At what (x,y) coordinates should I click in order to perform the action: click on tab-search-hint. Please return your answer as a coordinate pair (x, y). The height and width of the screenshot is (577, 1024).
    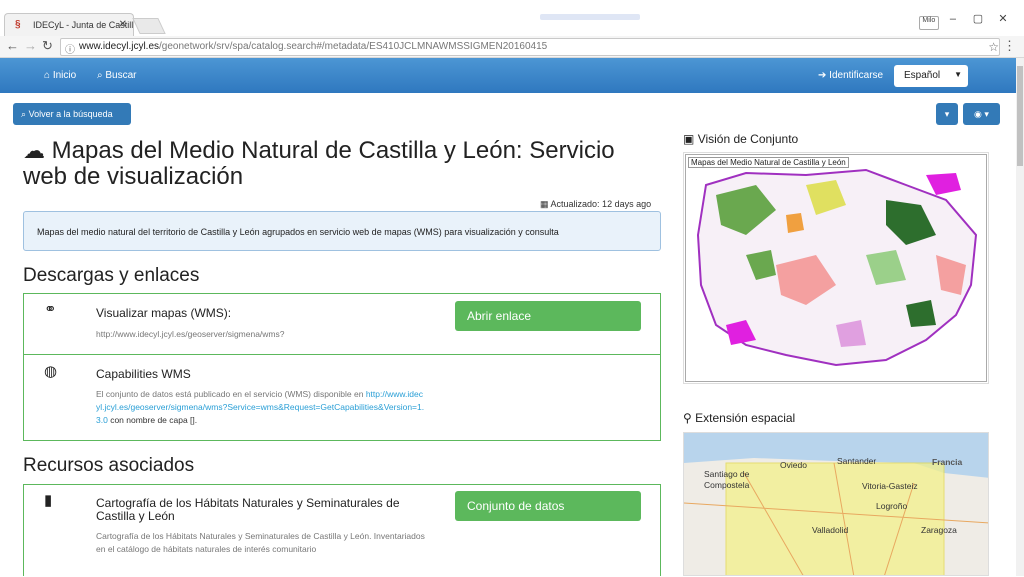
    Looking at the image, I should click on (590, 17).